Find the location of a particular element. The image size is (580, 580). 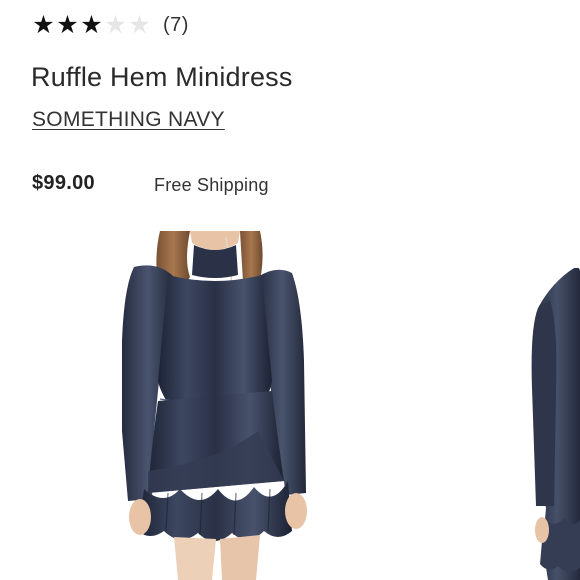

product-image-next is located at coordinates (554, 424).